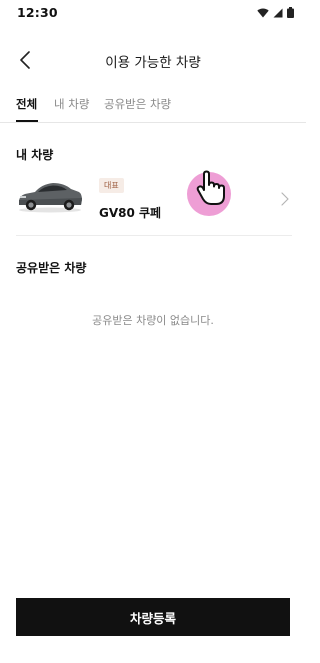 This screenshot has height=663, width=320. Describe the element at coordinates (51, 268) in the screenshot. I see `shared-vehicles-section-title: 공유받은 차량` at that location.